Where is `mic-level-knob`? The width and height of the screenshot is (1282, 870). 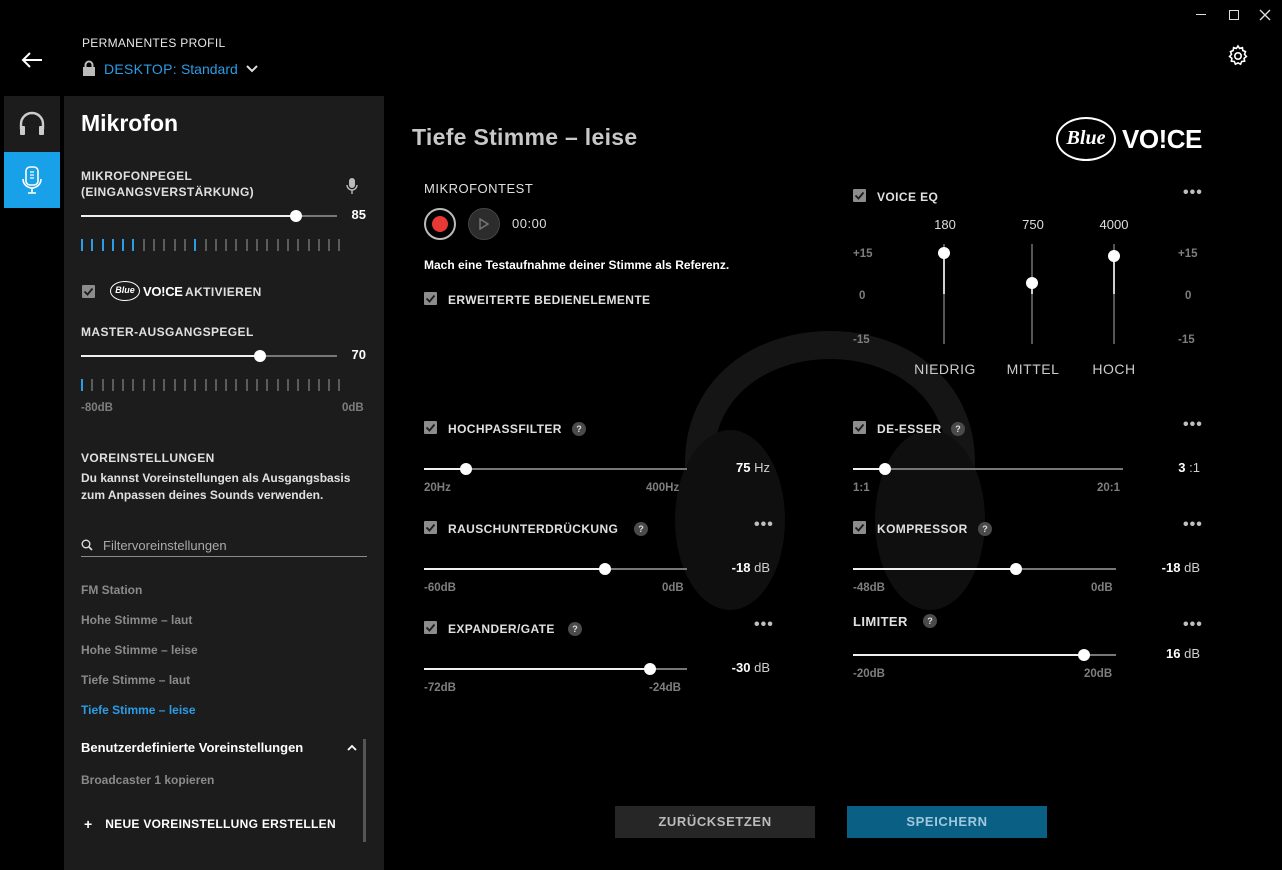
mic-level-knob is located at coordinates (296, 216).